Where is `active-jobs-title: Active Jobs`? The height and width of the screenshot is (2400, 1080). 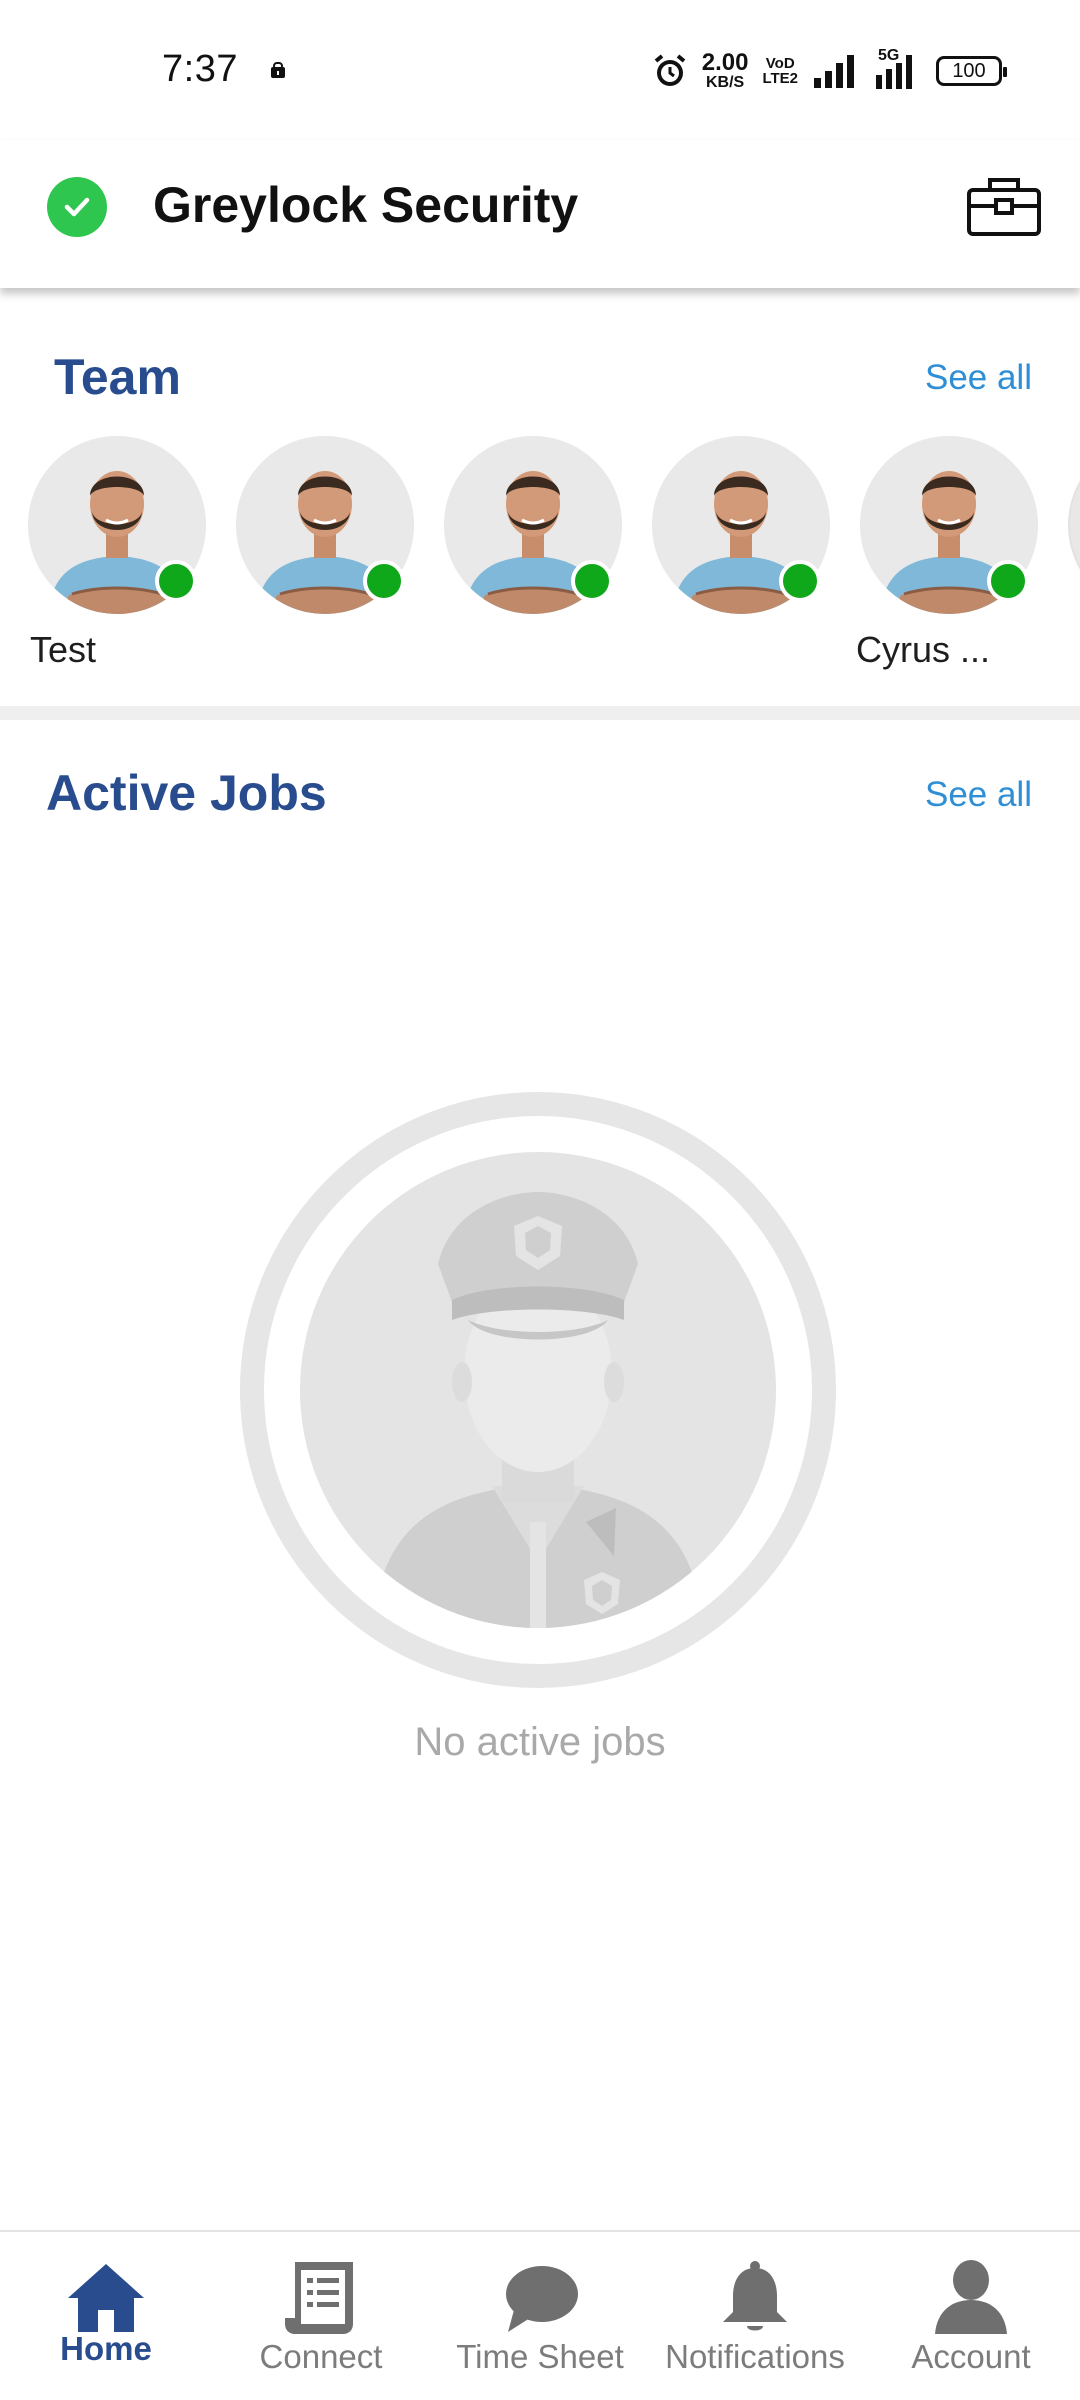
active-jobs-title: Active Jobs is located at coordinates (186, 793).